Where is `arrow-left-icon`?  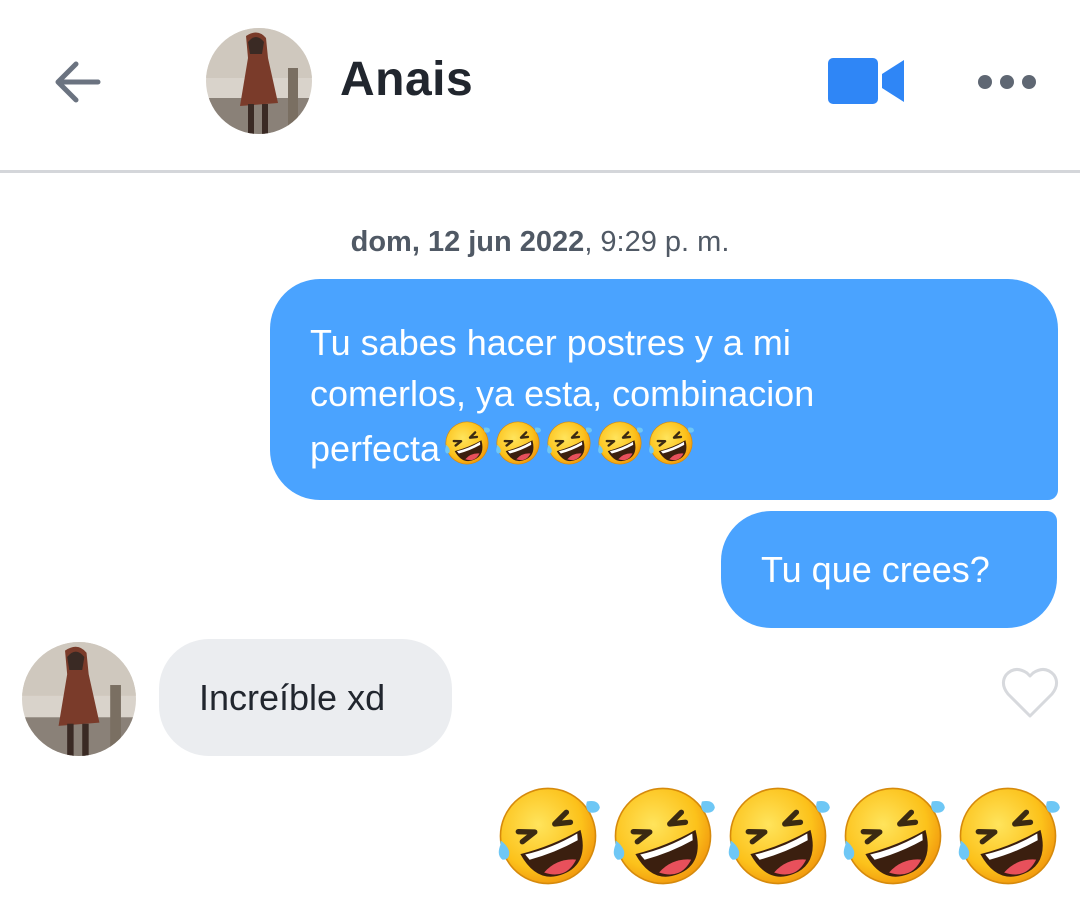 arrow-left-icon is located at coordinates (78, 82).